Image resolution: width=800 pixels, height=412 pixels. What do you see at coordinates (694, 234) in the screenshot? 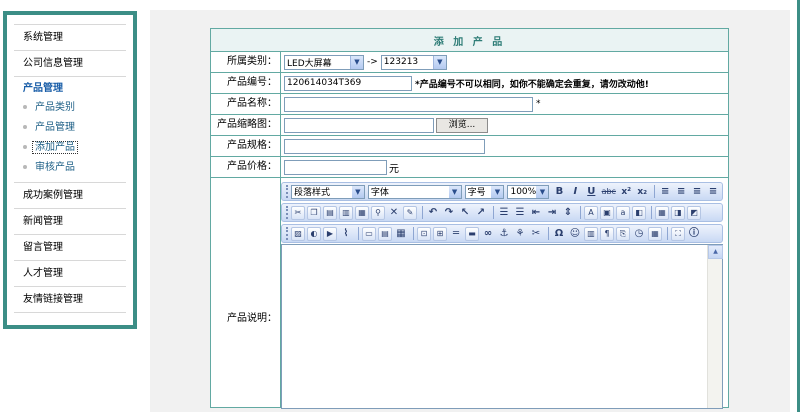
I see `about-icon: ⓘ` at bounding box center [694, 234].